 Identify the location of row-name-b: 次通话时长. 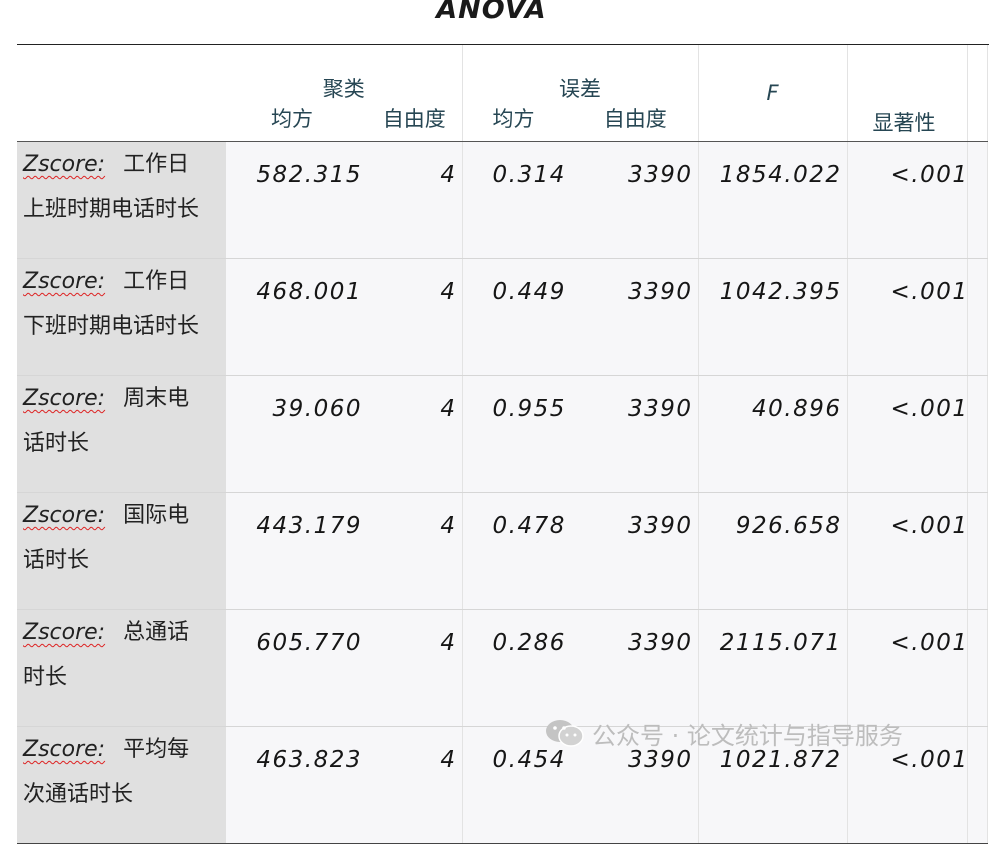
(78, 794).